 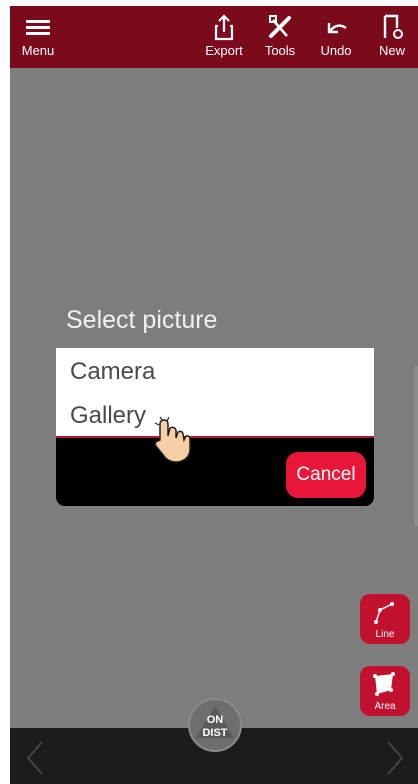 What do you see at coordinates (385, 619) in the screenshot?
I see `line-tool-button: Line` at bounding box center [385, 619].